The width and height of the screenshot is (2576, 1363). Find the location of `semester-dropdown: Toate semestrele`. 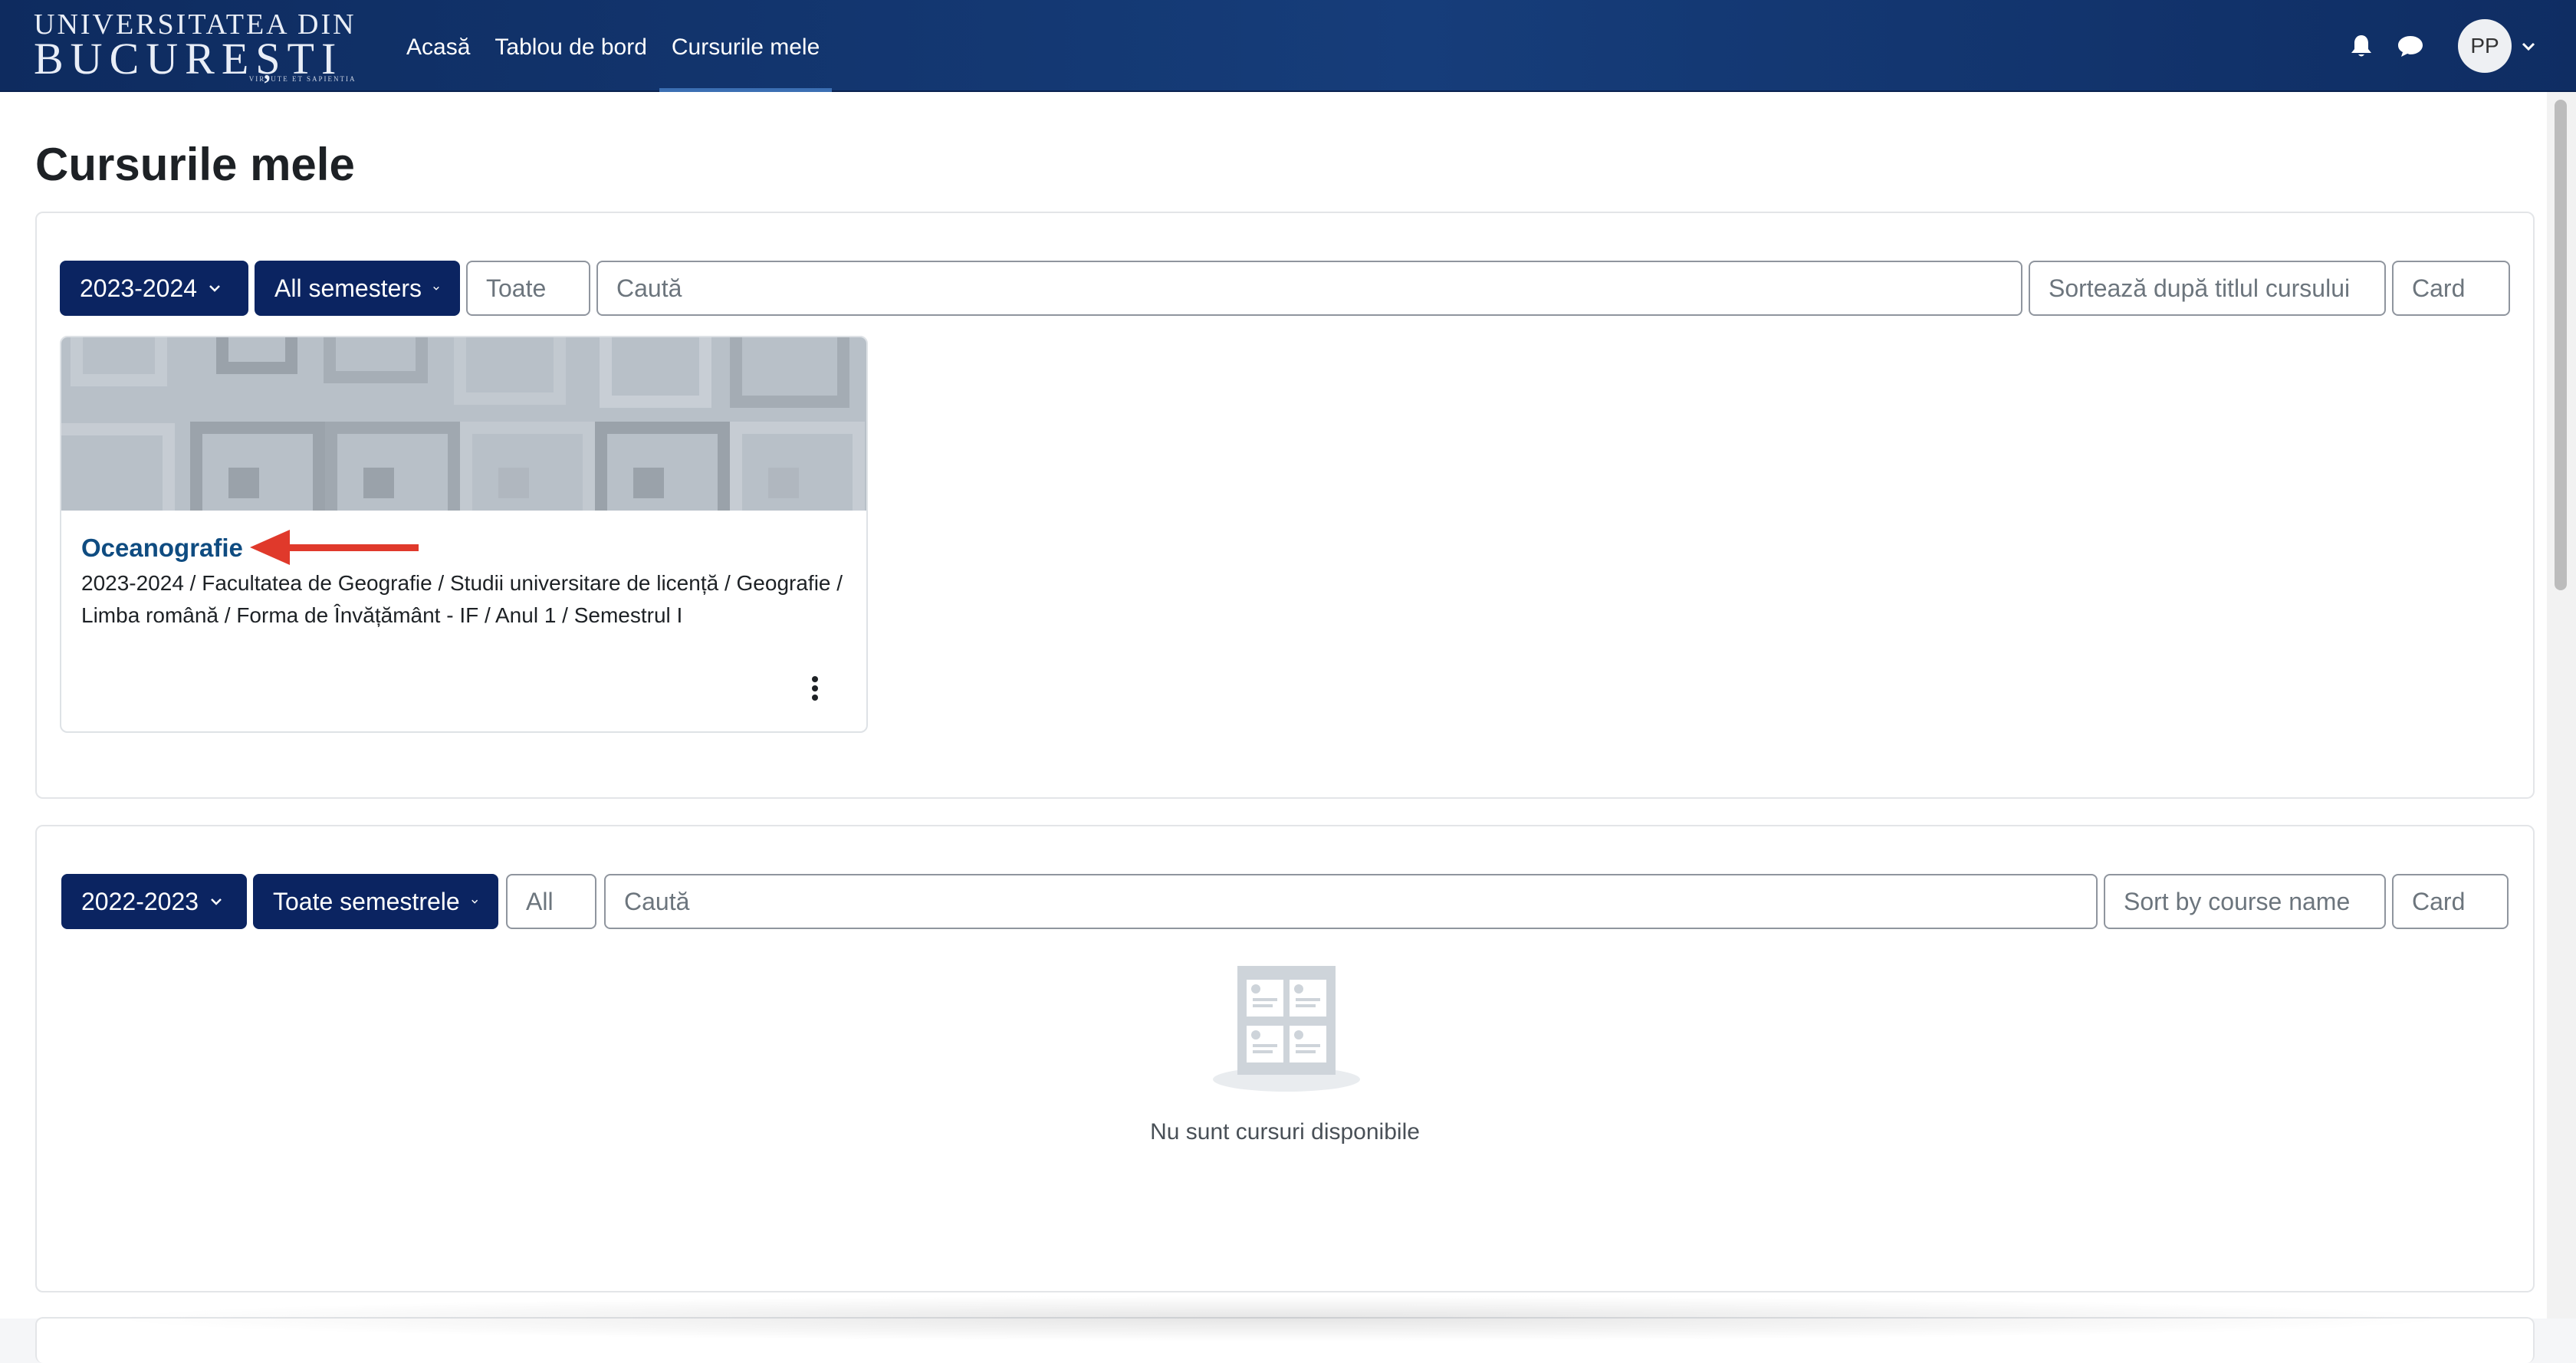

semester-dropdown: Toate semestrele is located at coordinates (376, 901).